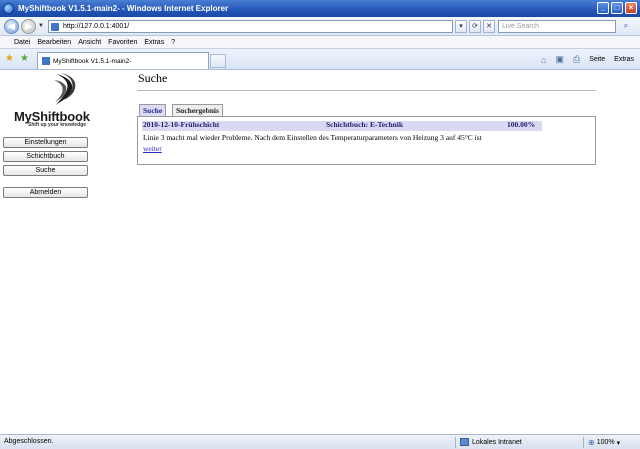  Describe the element at coordinates (45, 142) in the screenshot. I see `einstellungen-button: Einstellungen` at that location.